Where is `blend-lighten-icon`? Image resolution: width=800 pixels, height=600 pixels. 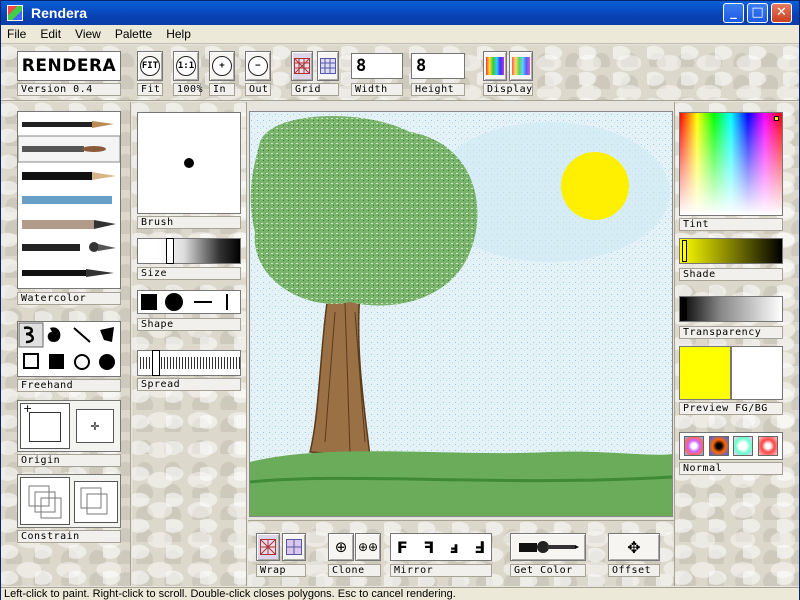
blend-lighten-icon is located at coordinates (743, 446).